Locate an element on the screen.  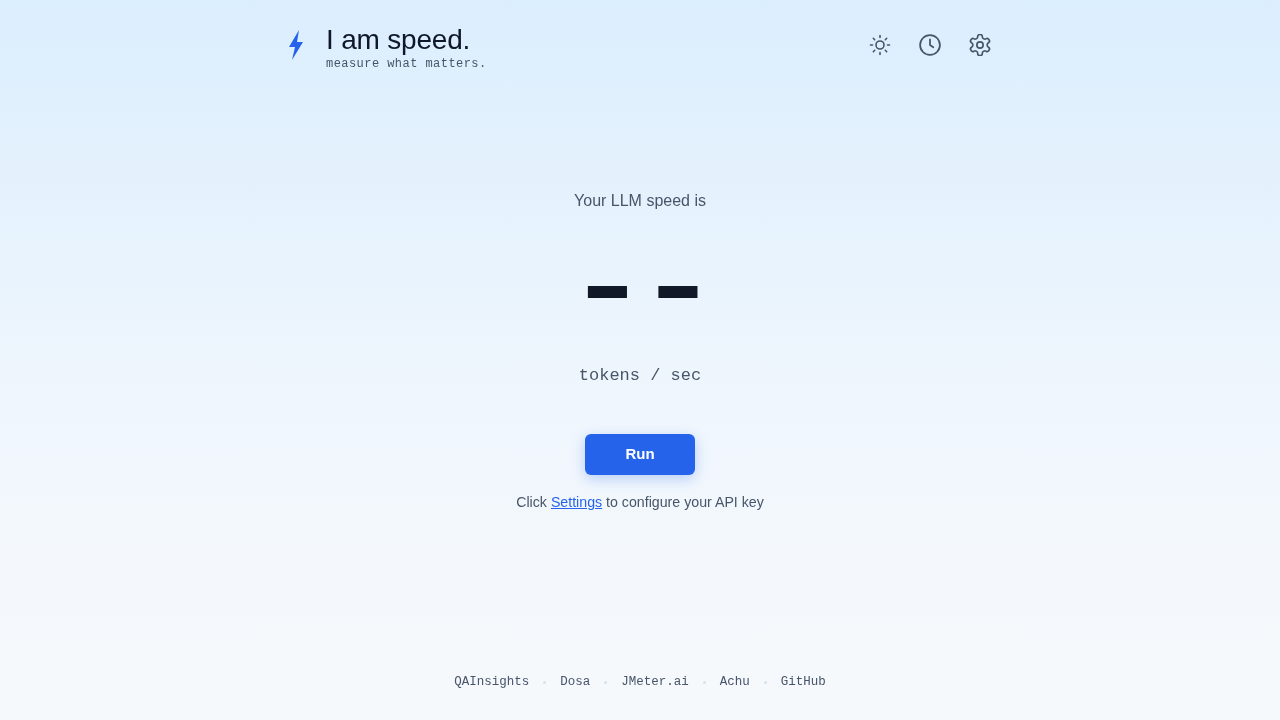
history-button is located at coordinates (930, 45).